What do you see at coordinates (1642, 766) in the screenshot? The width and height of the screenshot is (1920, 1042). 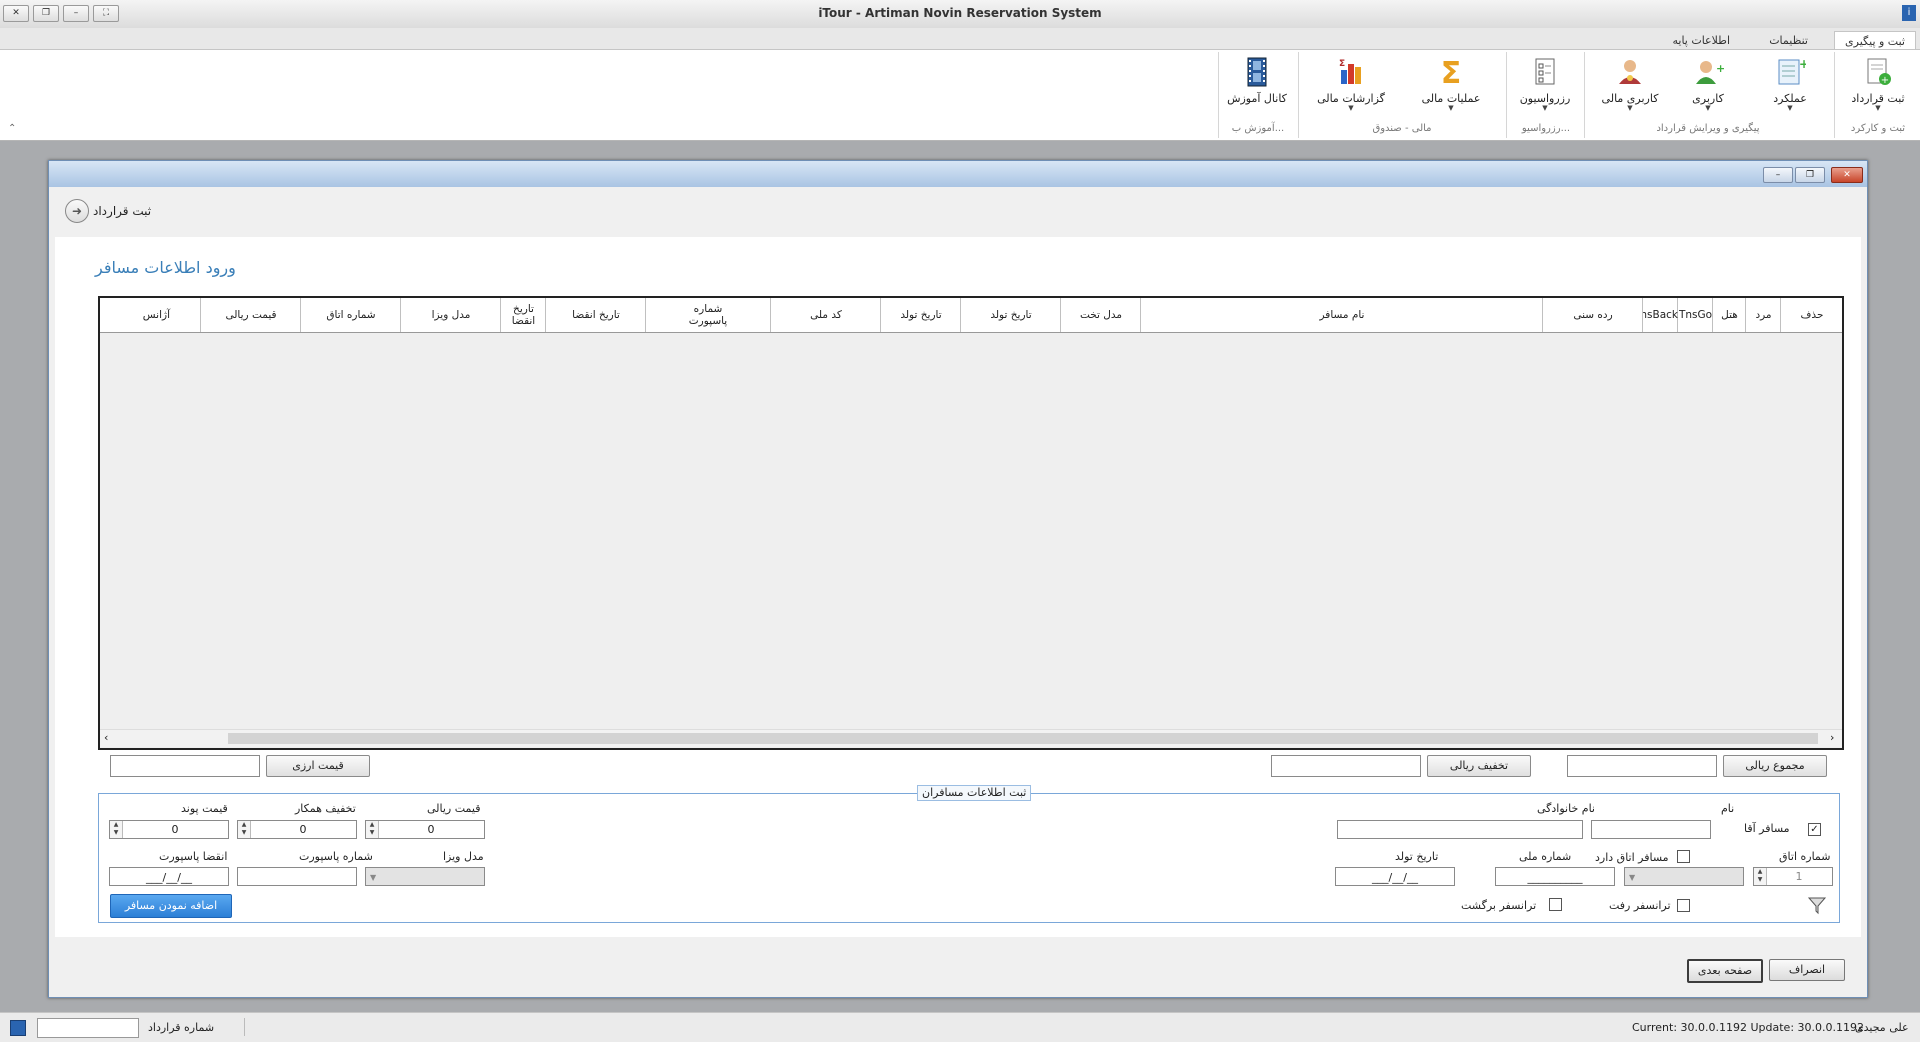 I see `rial-total-field` at bounding box center [1642, 766].